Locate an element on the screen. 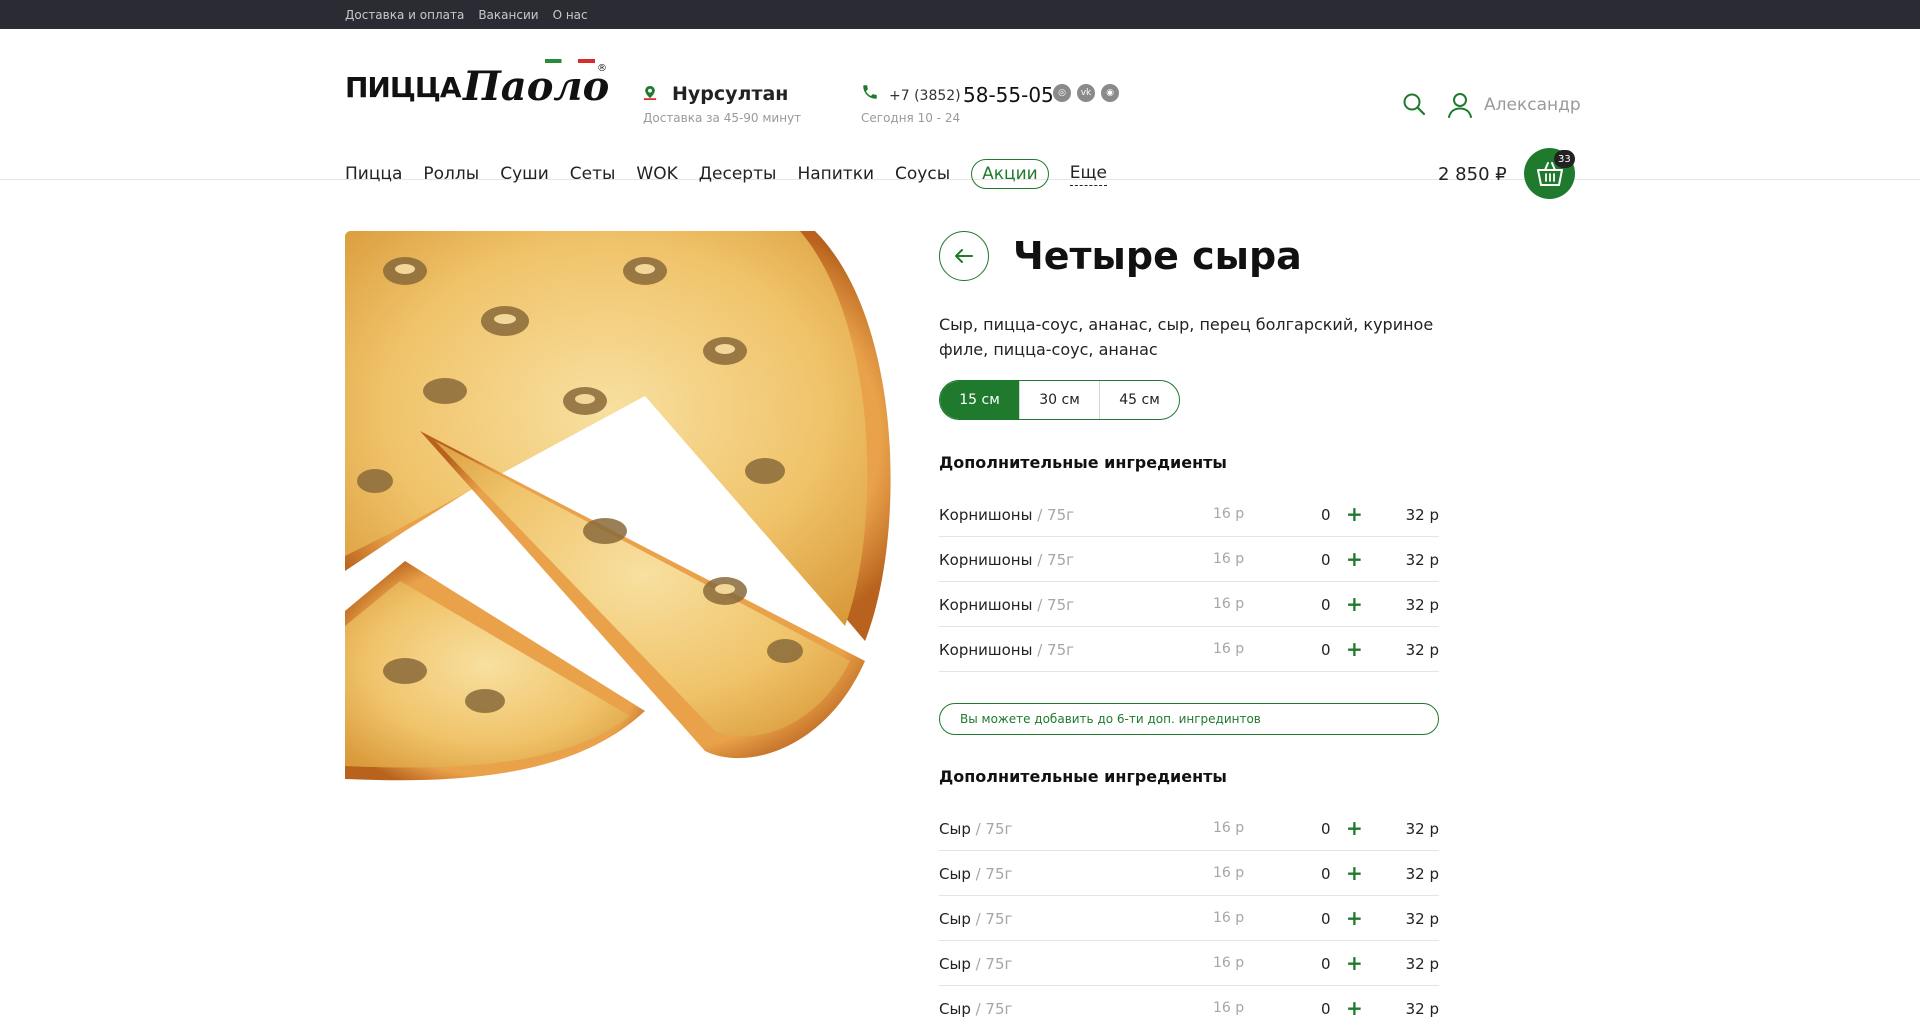 Image resolution: width=1920 pixels, height=1024 pixels. logo-flag-icon is located at coordinates (570, 61).